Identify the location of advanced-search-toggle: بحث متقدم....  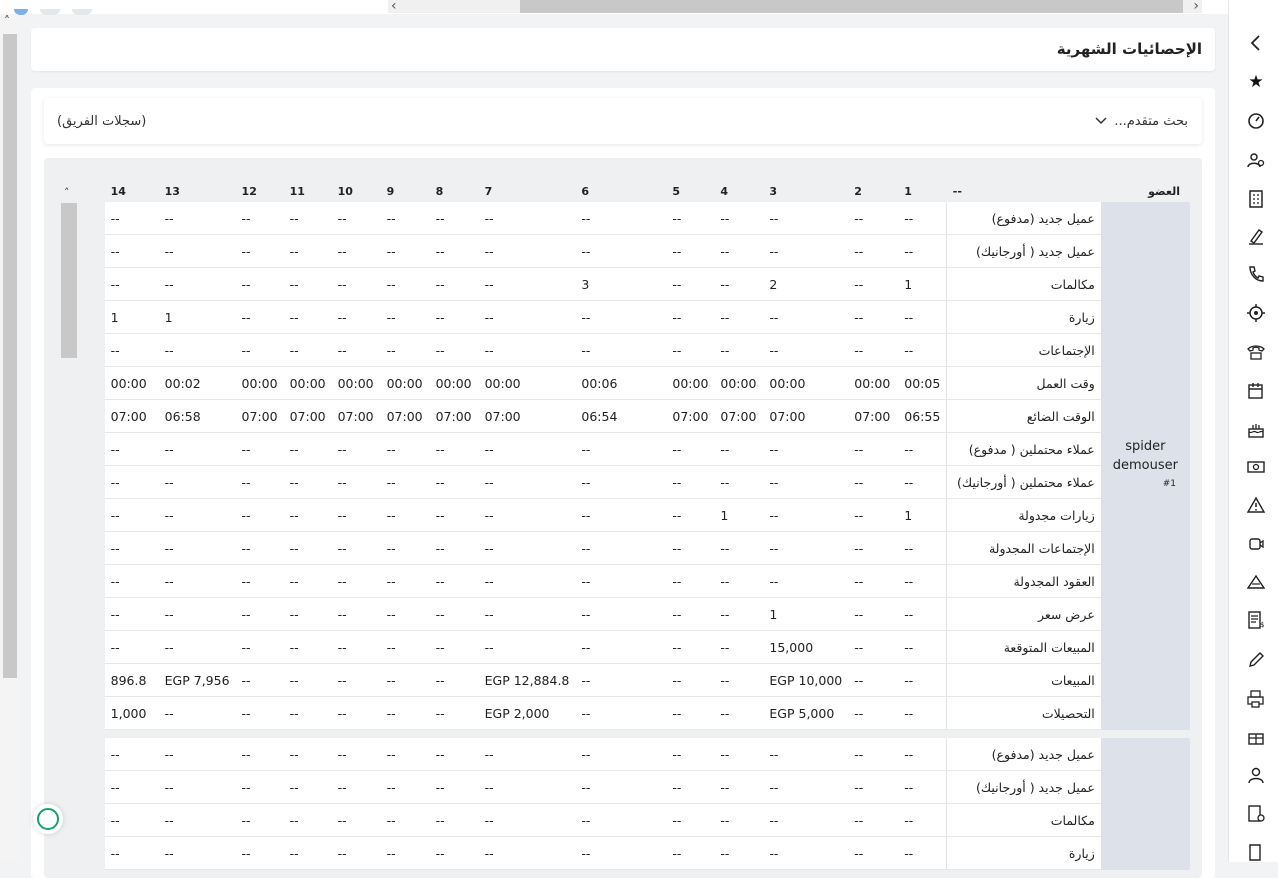
(1141, 121).